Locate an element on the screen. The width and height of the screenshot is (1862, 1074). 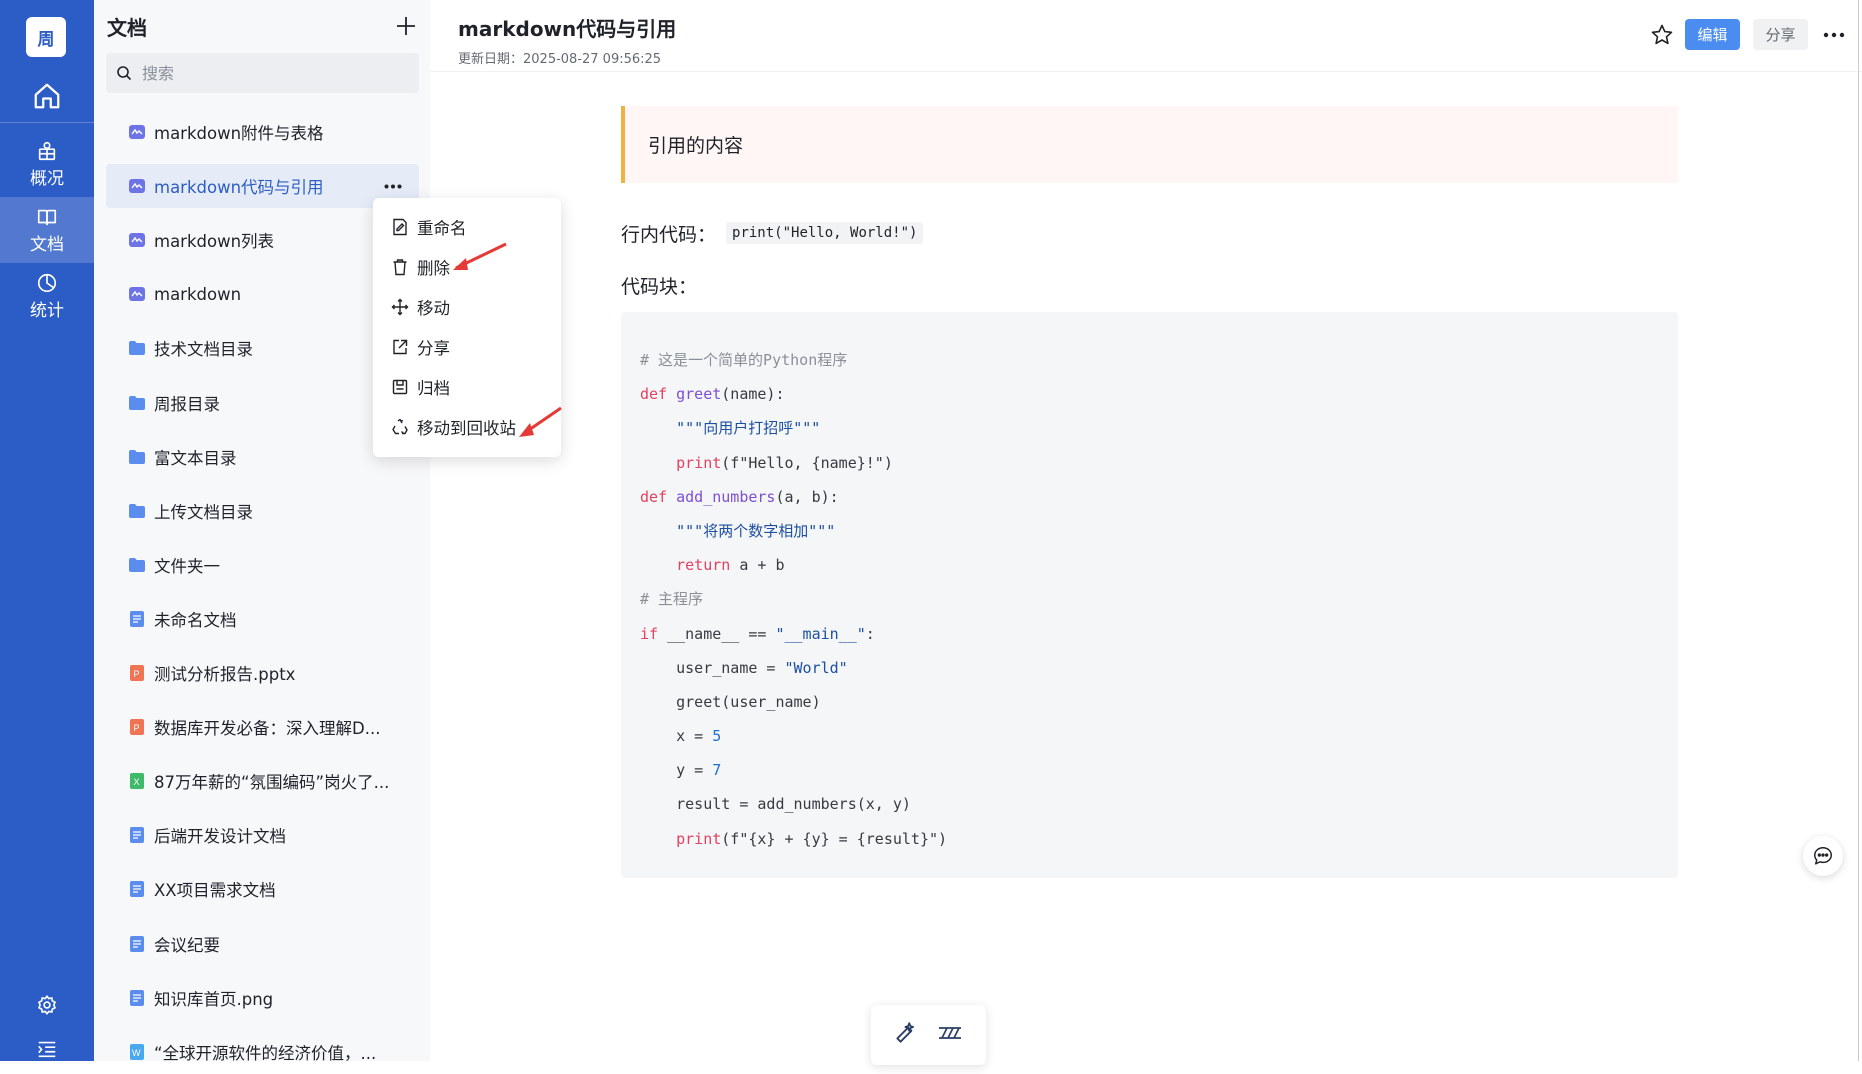
doc-list-item-label: 测试分析报告.pptx is located at coordinates (225, 674).